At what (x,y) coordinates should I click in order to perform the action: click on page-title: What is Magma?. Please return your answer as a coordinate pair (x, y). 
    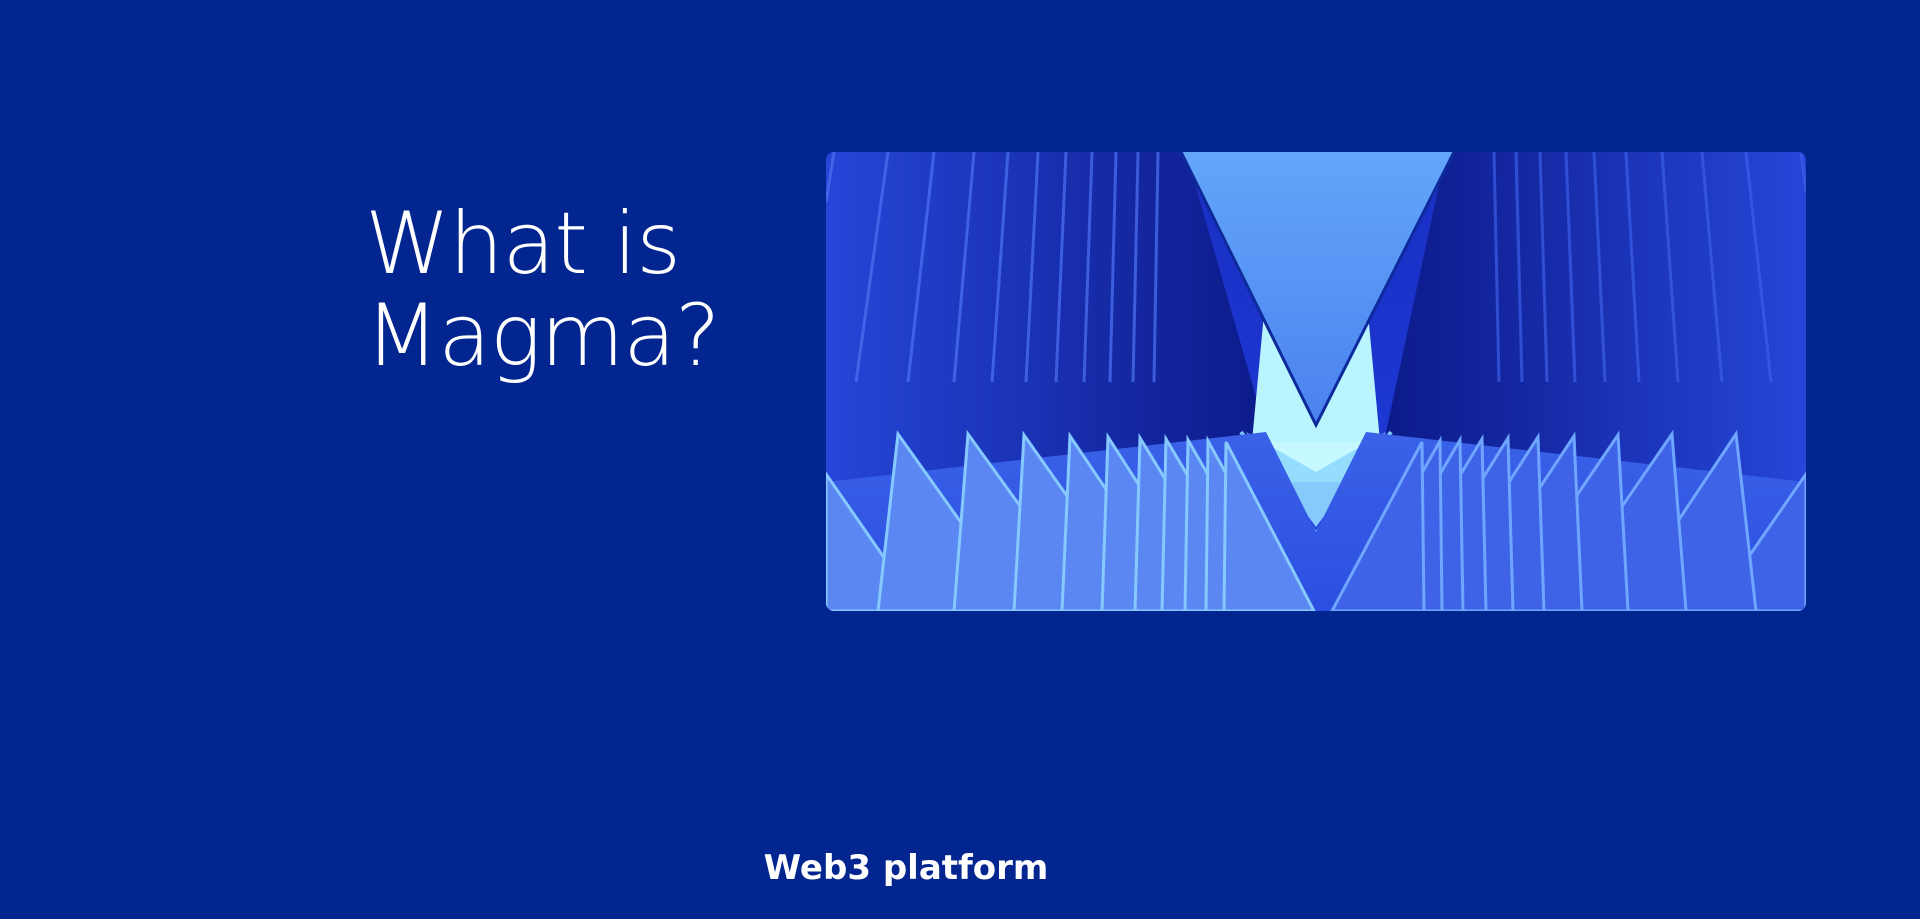
    Looking at the image, I should click on (543, 290).